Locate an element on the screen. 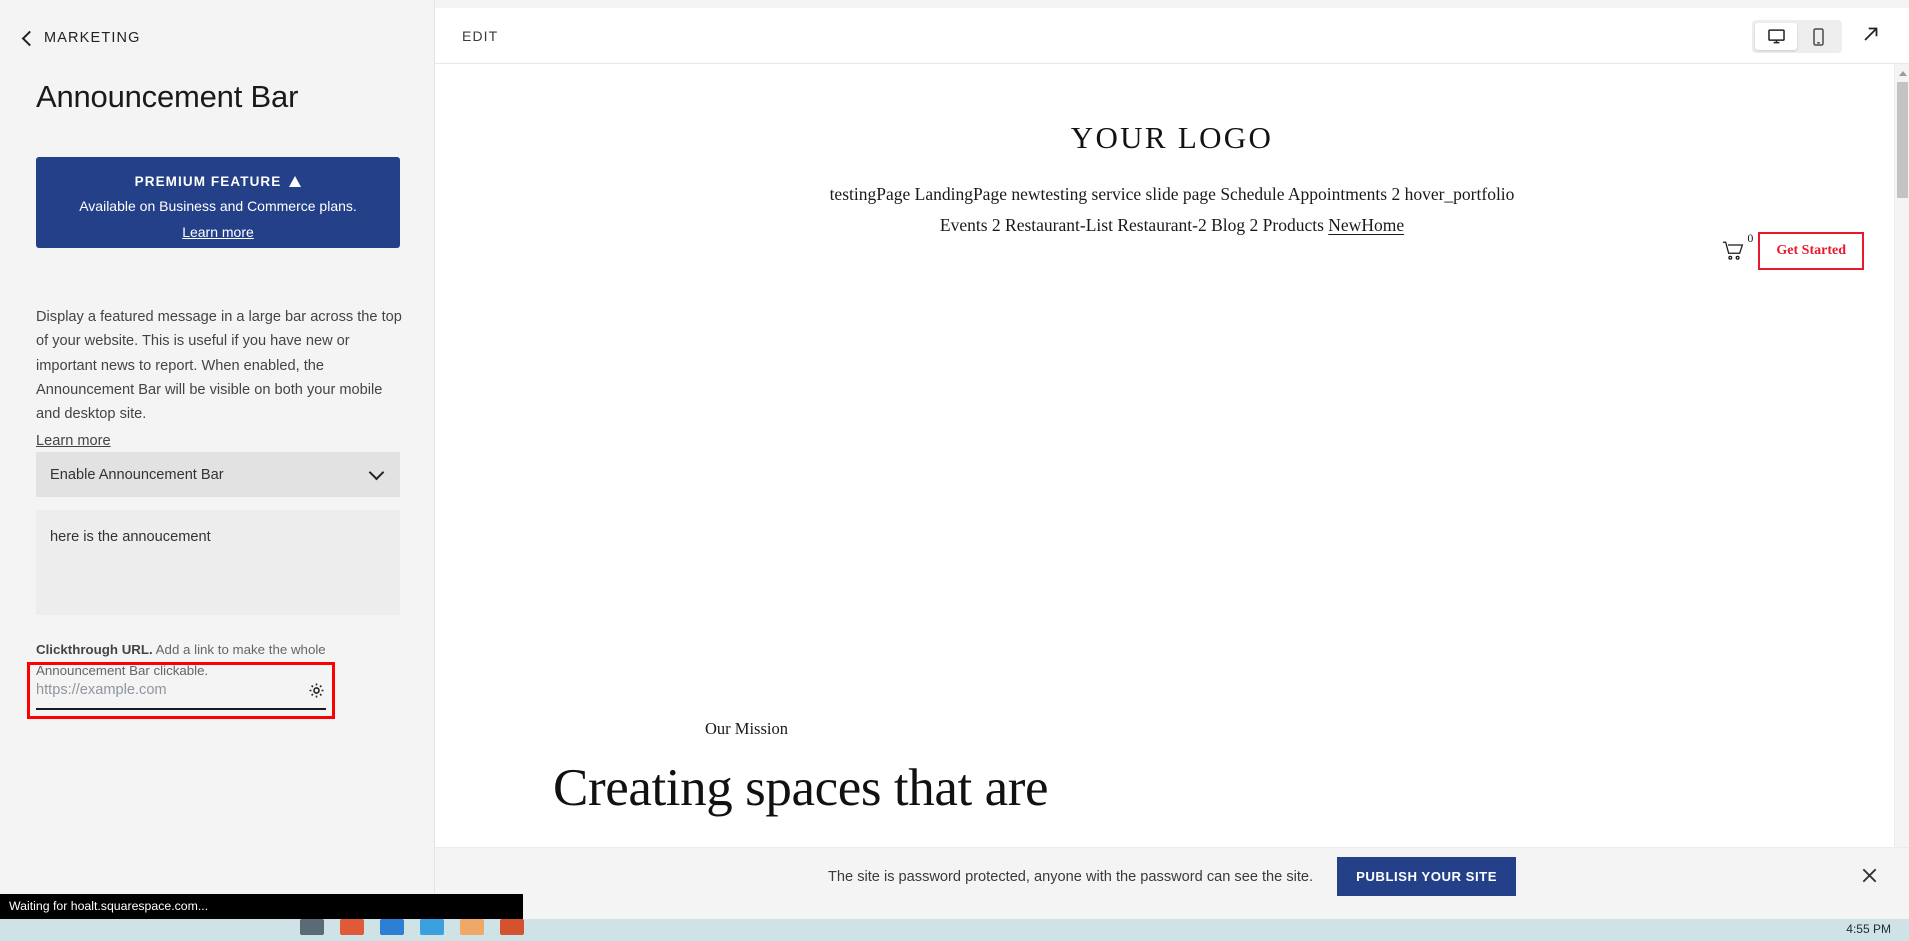 The width and height of the screenshot is (1909, 941). announcement-message-textarea: here is the annoucement is located at coordinates (218, 562).